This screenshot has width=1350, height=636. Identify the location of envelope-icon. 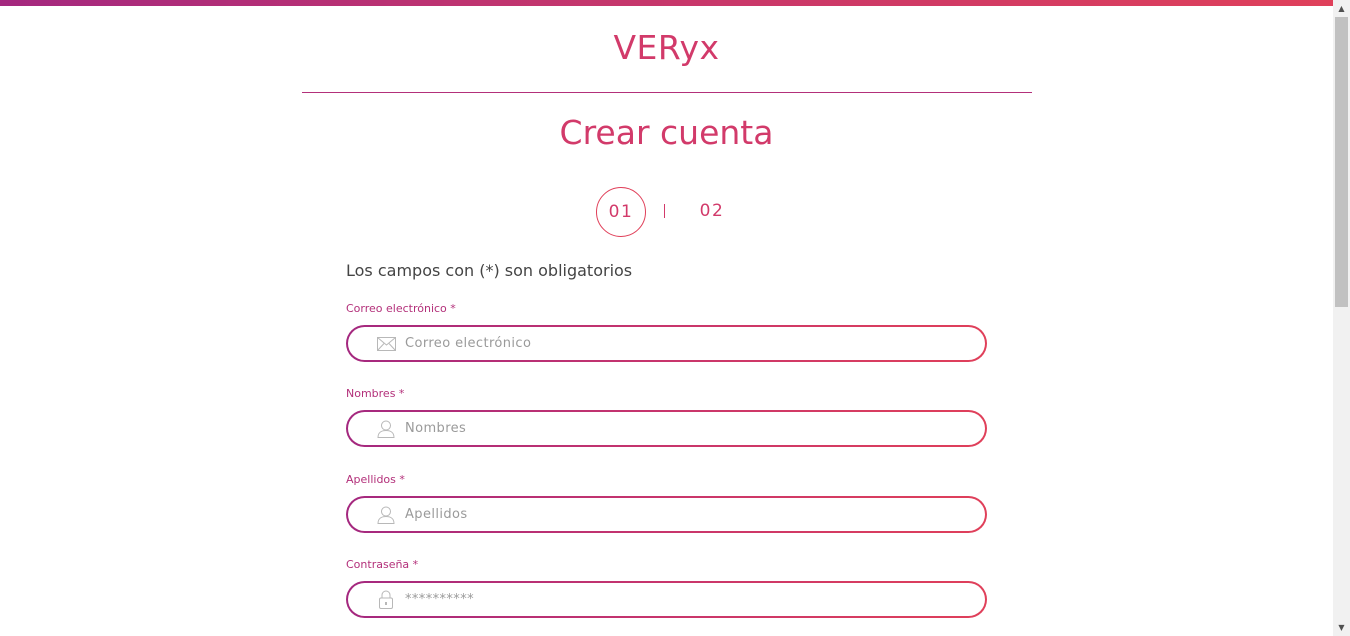
(386, 344).